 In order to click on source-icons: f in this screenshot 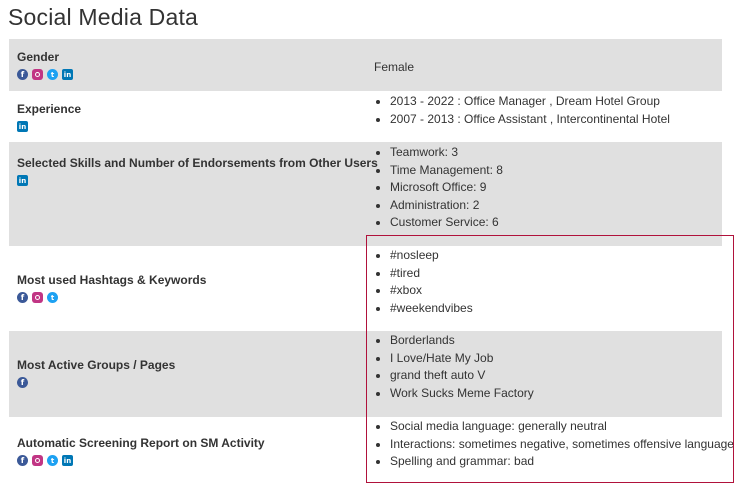, I will do `click(96, 382)`.